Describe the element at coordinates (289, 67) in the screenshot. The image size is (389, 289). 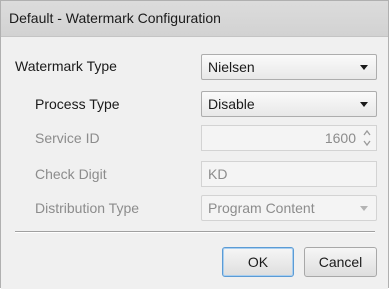
I see `watermark-type-dropdown: Nielsen` at that location.